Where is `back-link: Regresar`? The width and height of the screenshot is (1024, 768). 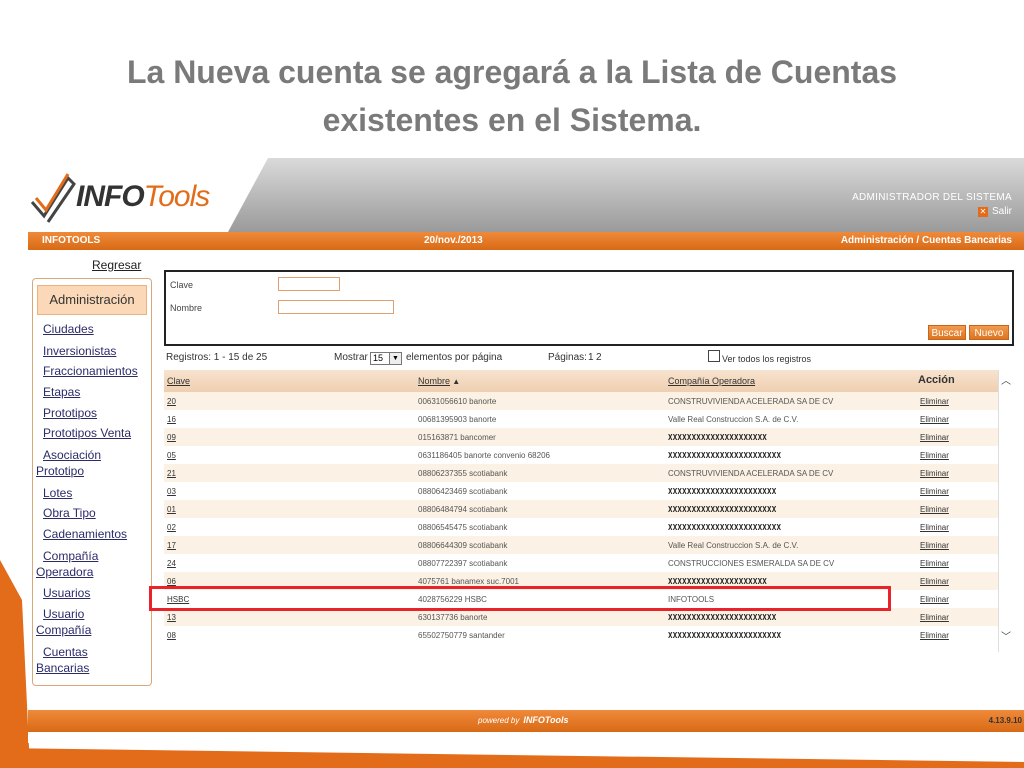 back-link: Regresar is located at coordinates (116, 265).